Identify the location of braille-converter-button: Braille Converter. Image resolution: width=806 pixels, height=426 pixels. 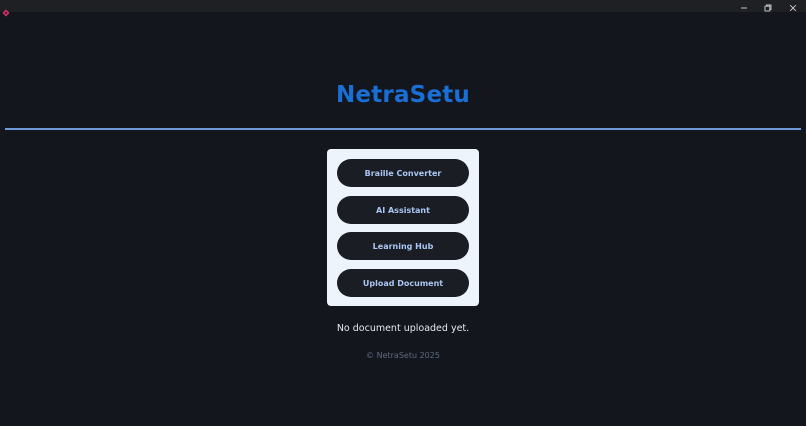
(403, 173).